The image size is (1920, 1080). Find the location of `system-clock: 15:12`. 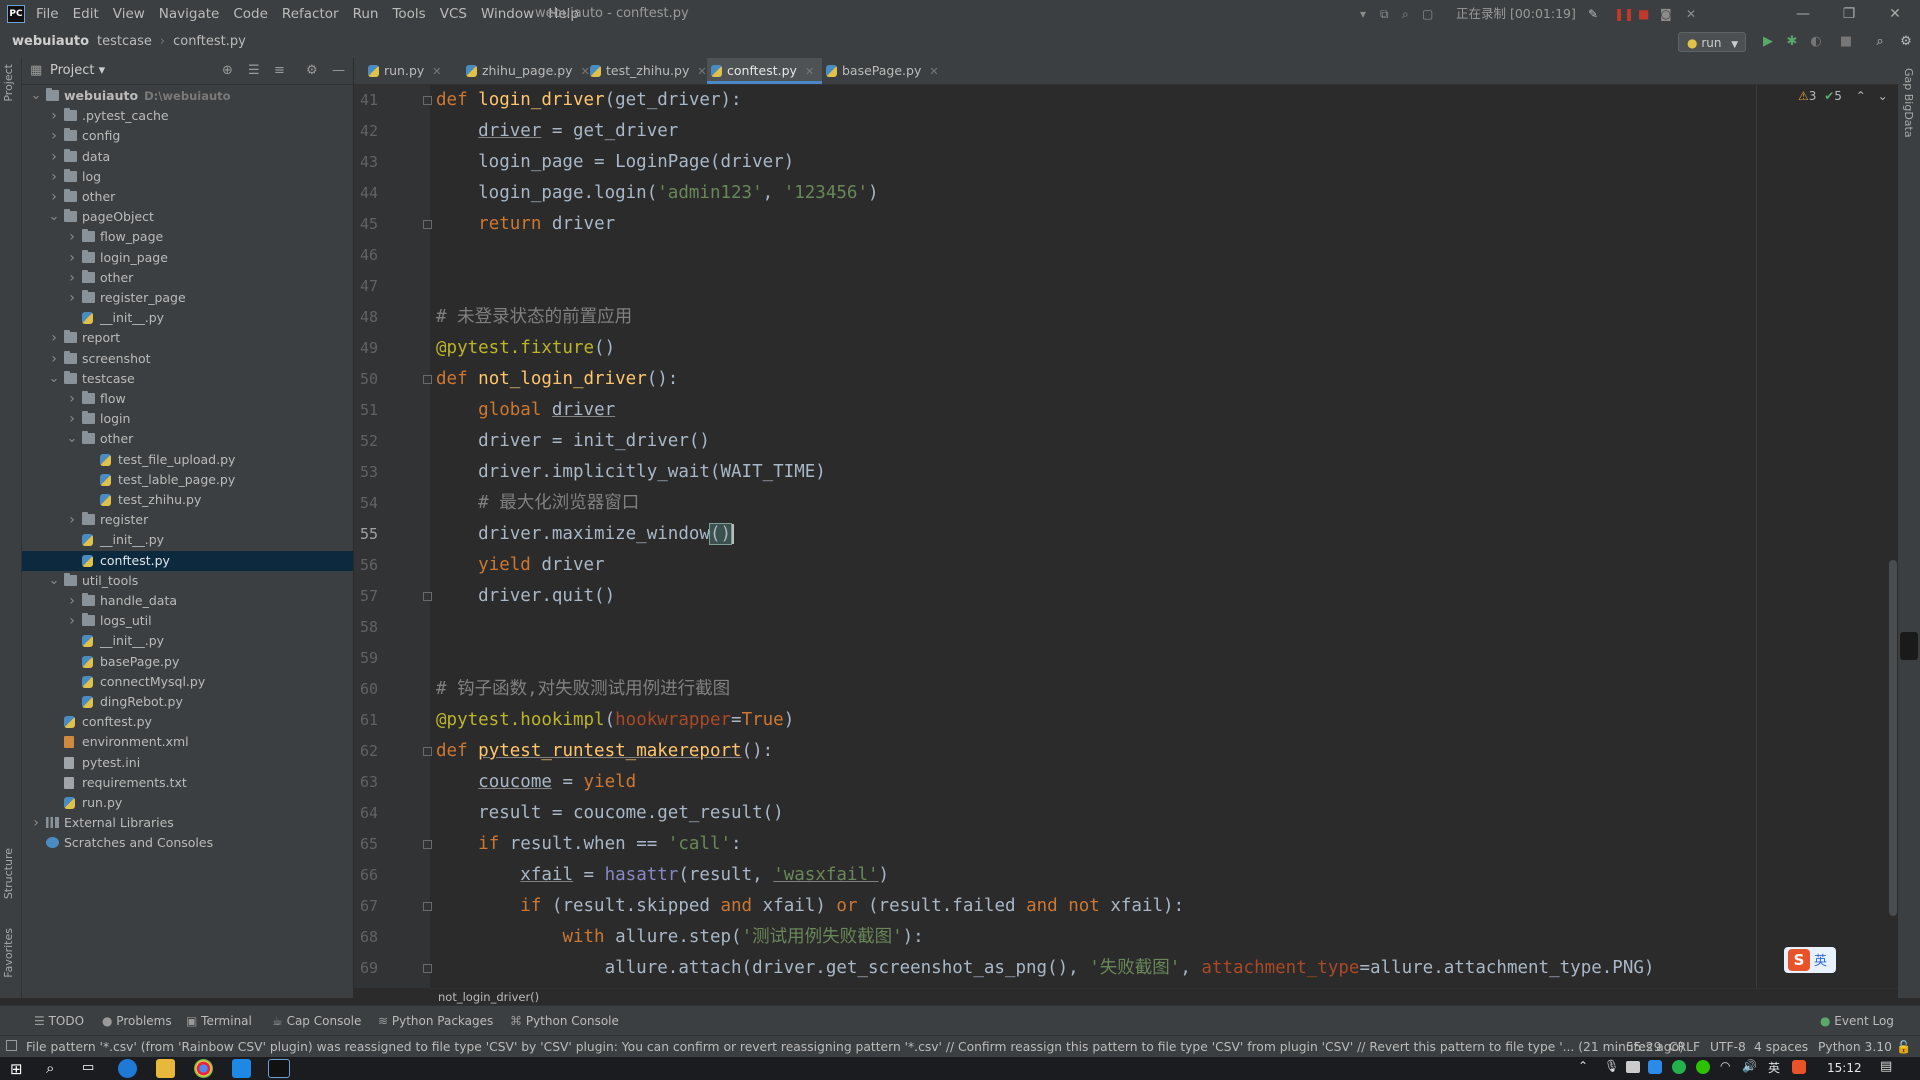

system-clock: 15:12 is located at coordinates (1844, 1068).